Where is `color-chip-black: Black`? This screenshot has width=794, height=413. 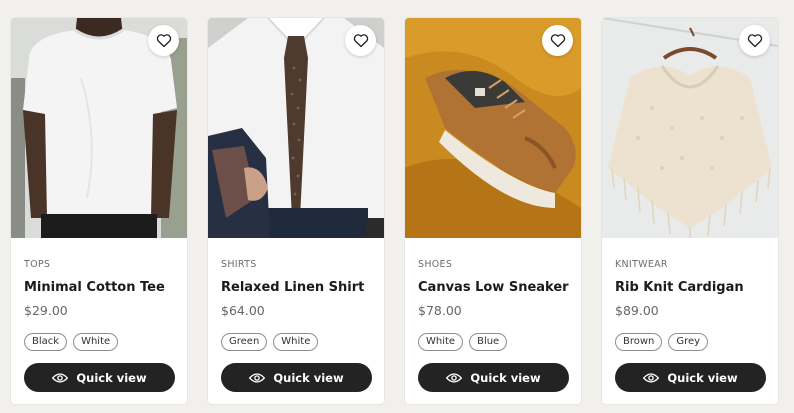 color-chip-black: Black is located at coordinates (46, 342).